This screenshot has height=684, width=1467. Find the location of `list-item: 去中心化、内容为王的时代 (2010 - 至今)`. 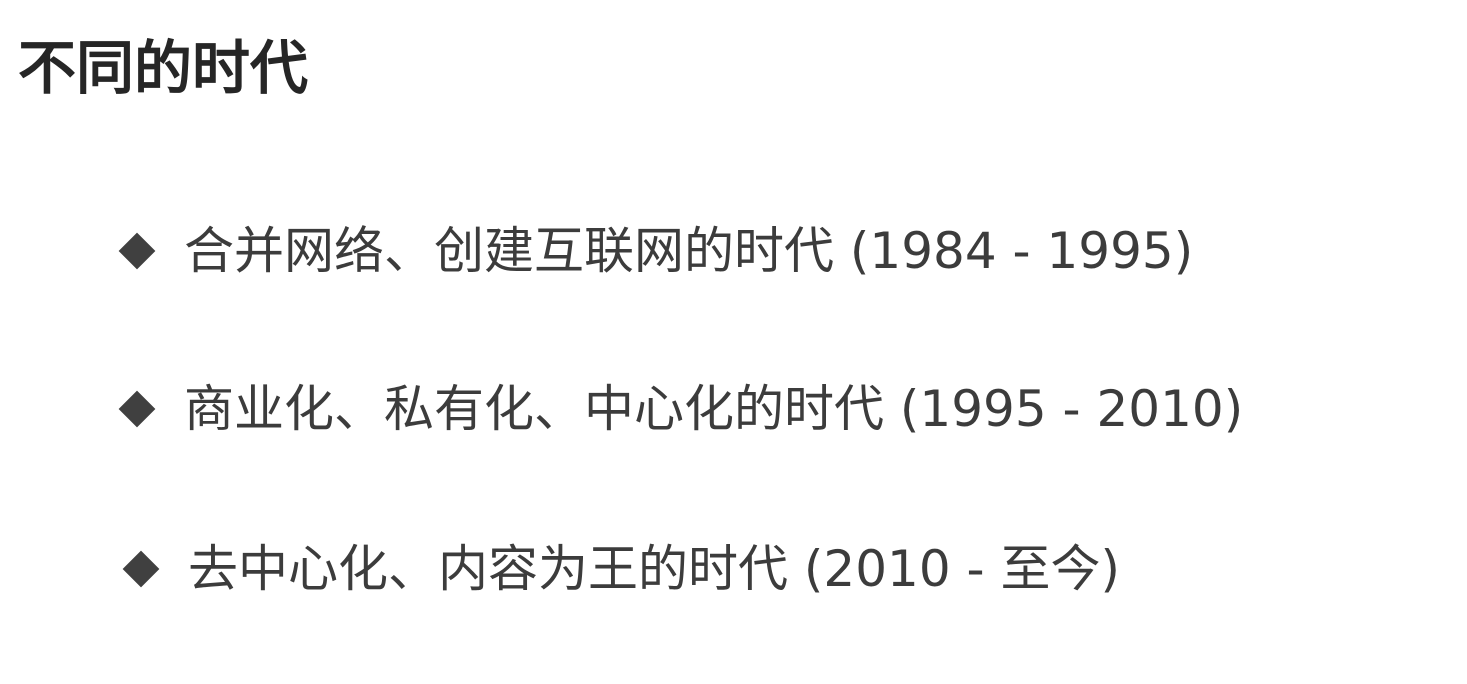

list-item: 去中心化、内容为王的时代 (2010 - 至今) is located at coordinates (620, 569).